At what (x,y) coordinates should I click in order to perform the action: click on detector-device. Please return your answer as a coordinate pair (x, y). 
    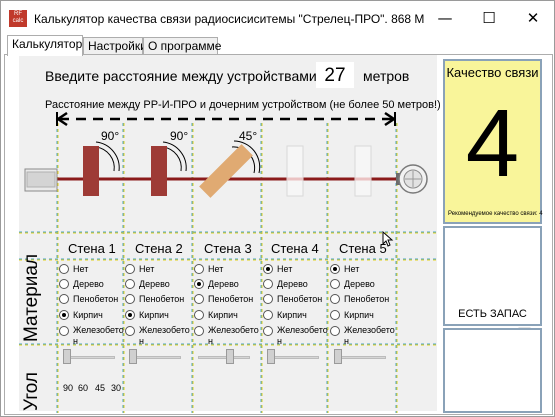
    Looking at the image, I should click on (412, 179).